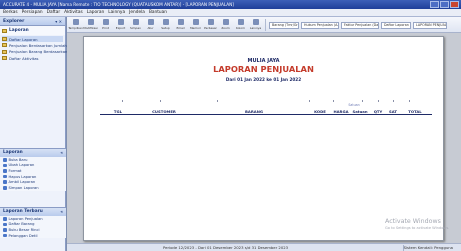  I want to click on show-button: Tampilkan, so click(75, 24).